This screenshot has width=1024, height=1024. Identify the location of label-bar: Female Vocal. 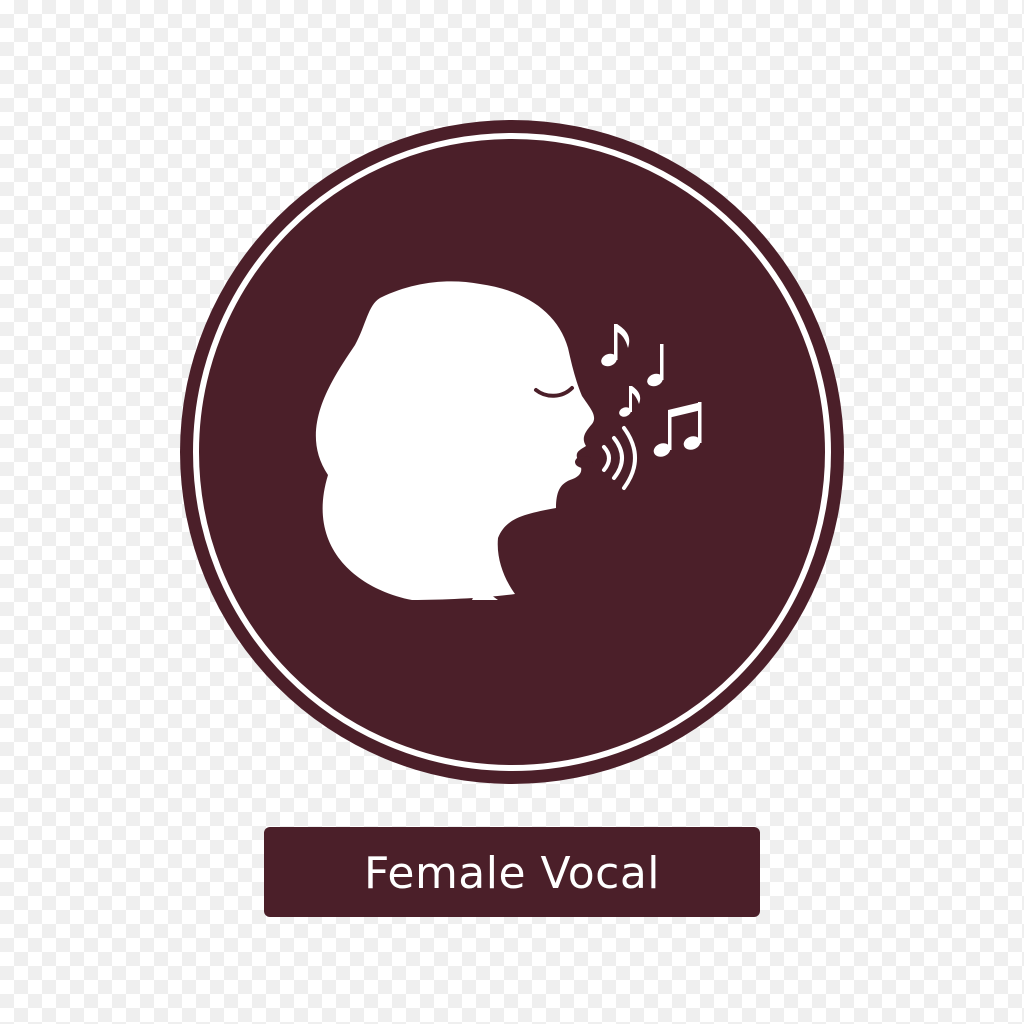
(512, 872).